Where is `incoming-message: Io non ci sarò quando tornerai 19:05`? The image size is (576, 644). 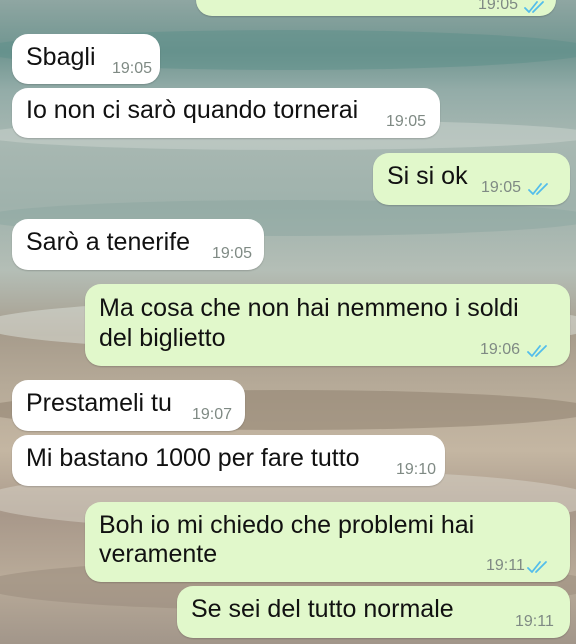
incoming-message: Io non ci sarò quando tornerai 19:05 is located at coordinates (226, 113).